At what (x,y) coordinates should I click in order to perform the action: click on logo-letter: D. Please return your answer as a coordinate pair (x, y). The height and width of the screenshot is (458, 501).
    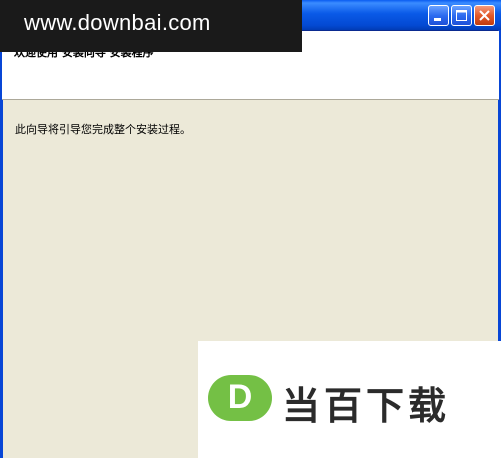
    Looking at the image, I should click on (240, 397).